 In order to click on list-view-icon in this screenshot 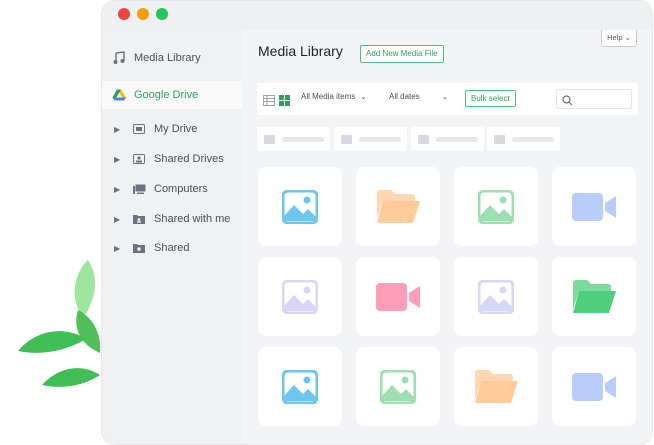, I will do `click(269, 102)`.